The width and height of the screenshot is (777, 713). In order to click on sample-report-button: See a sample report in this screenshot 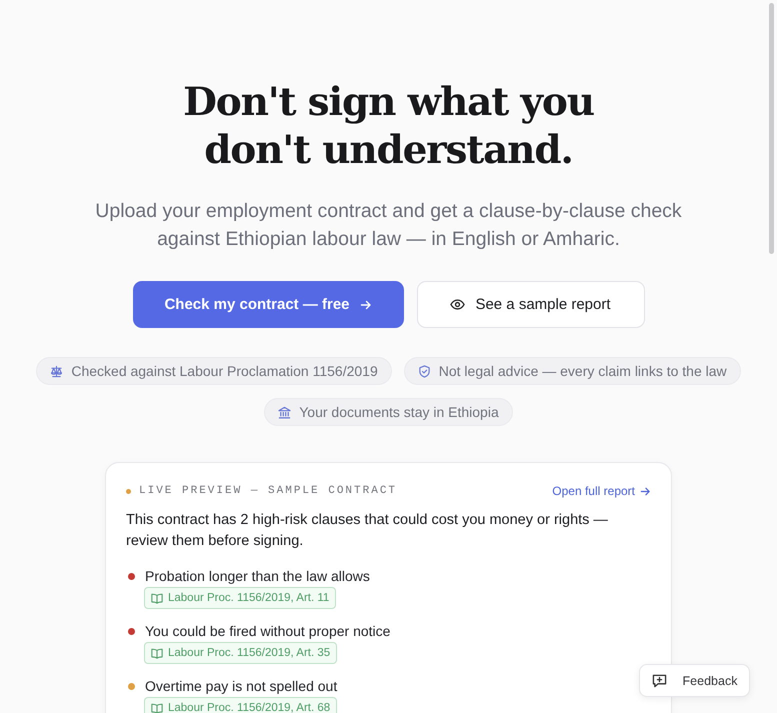, I will do `click(530, 304)`.